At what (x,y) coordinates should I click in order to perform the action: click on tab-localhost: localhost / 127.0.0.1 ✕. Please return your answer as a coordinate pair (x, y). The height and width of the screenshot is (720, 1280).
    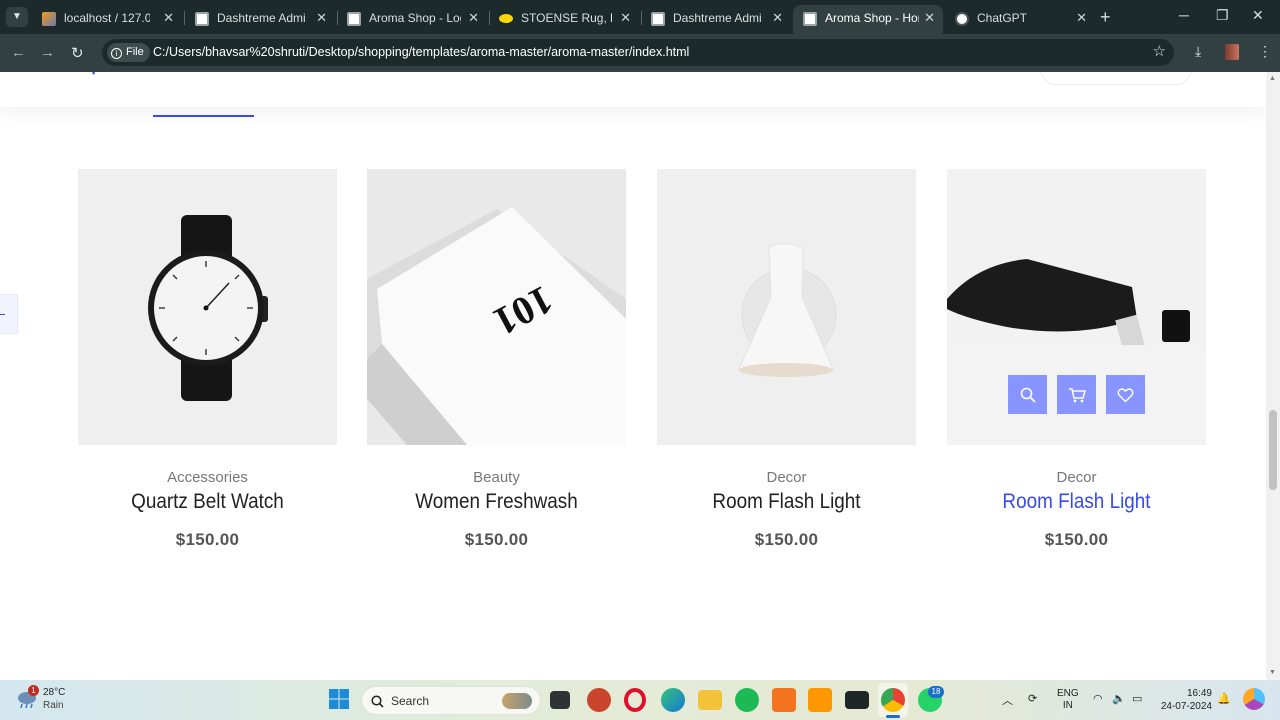
    Looking at the image, I should click on (107, 19).